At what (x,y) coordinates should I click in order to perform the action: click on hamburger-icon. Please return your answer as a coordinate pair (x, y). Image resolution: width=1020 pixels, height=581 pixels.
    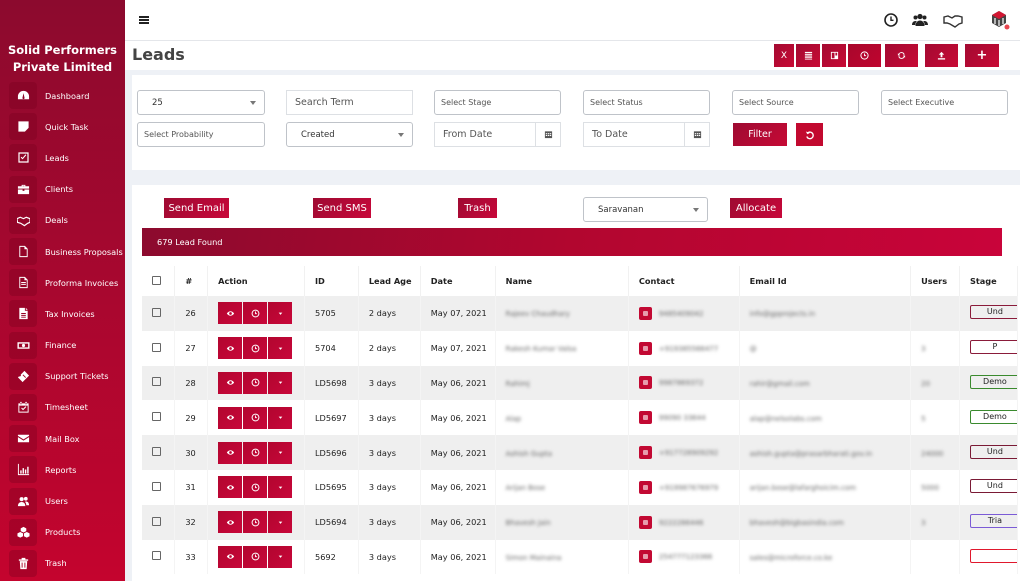
    Looking at the image, I should click on (144, 20).